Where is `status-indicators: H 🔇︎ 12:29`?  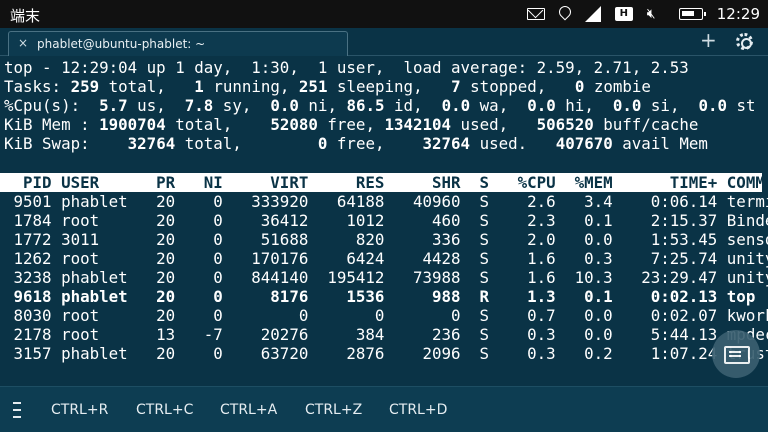 status-indicators: H 🔇︎ 12:29 is located at coordinates (643, 14).